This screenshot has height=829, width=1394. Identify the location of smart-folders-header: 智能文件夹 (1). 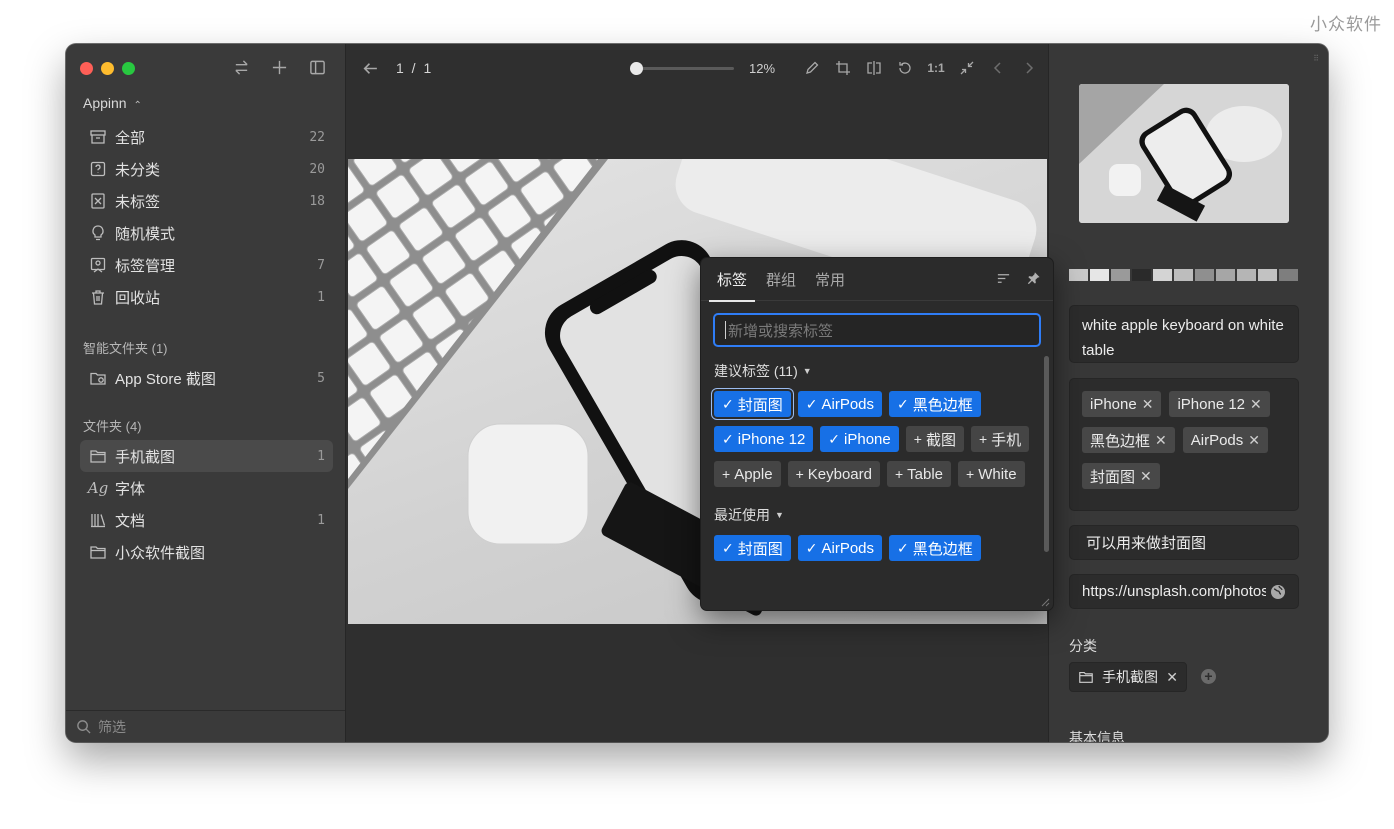
(125, 347).